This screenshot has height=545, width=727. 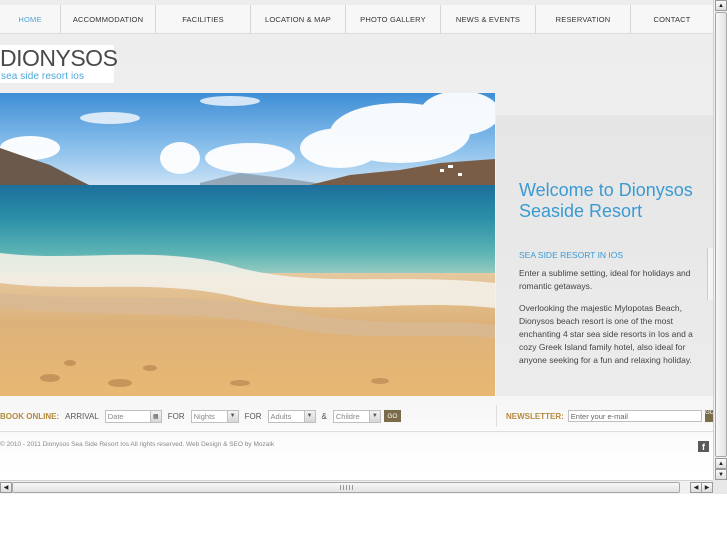 I want to click on vertical-scroll-thumb, so click(x=721, y=234).